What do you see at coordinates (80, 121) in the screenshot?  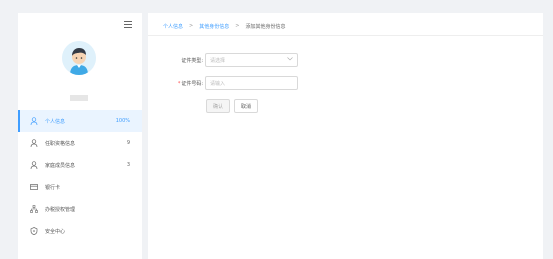 I see `sidebar-item-personal-info: 个人信息 100%` at bounding box center [80, 121].